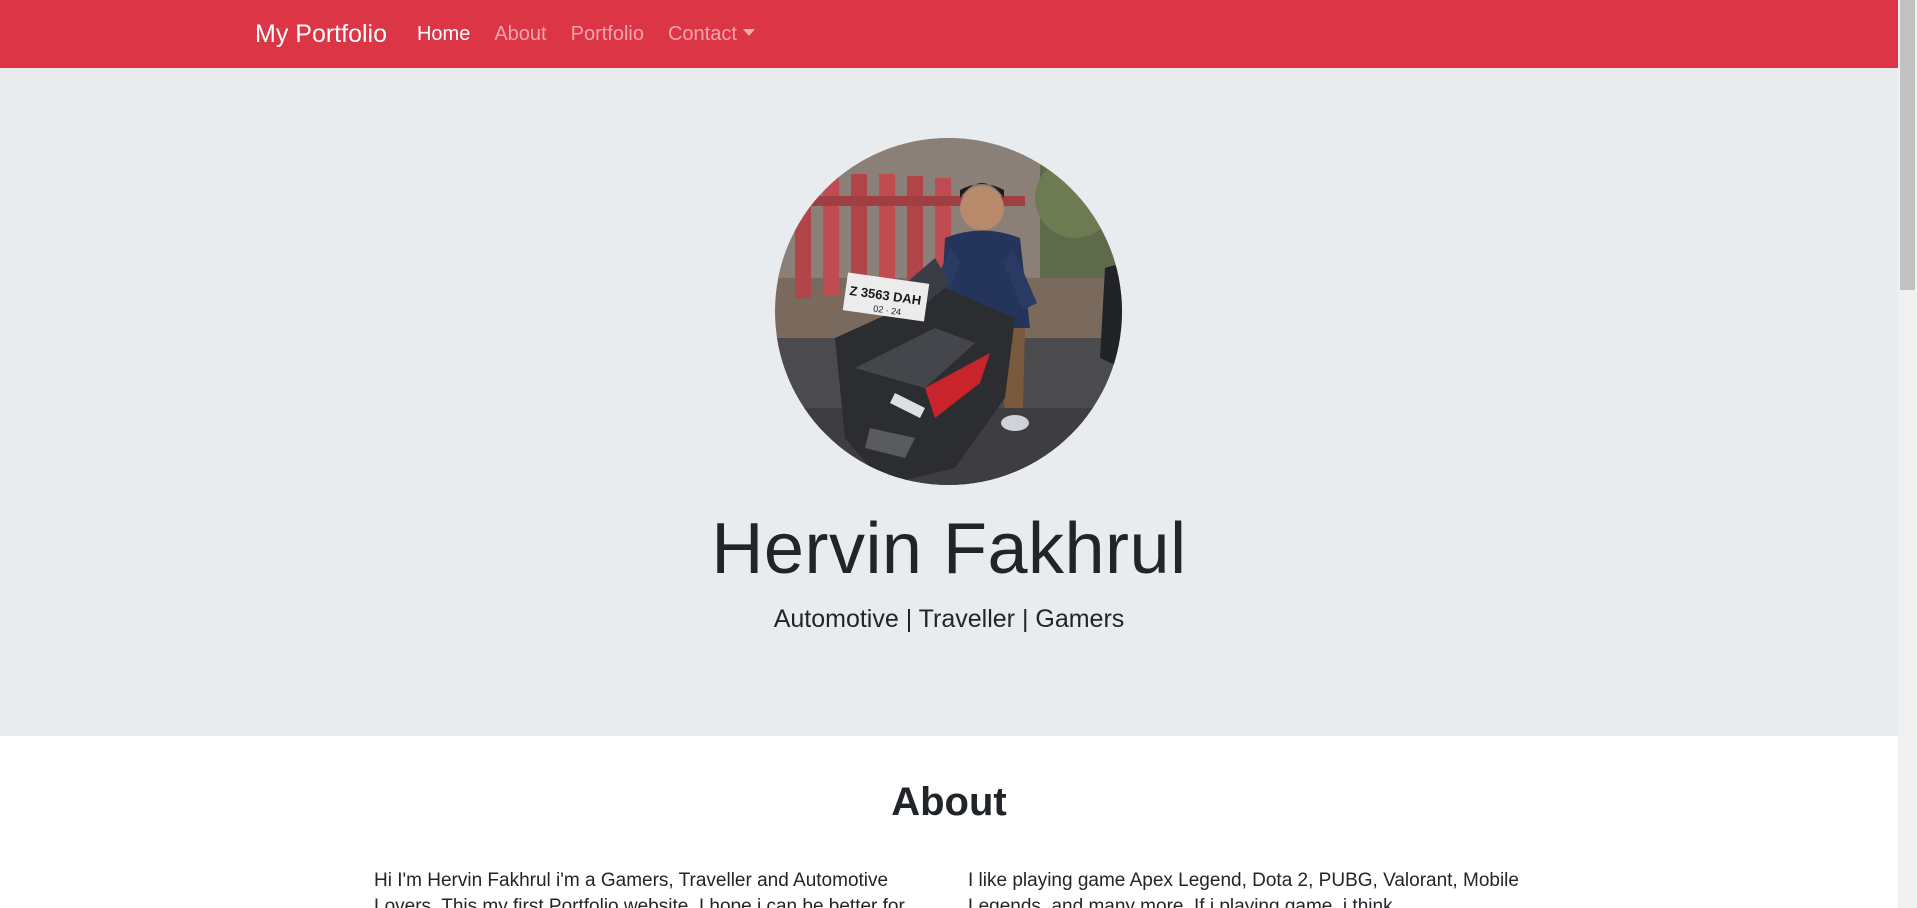  Describe the element at coordinates (520, 34) in the screenshot. I see `nav-link-about: About` at that location.